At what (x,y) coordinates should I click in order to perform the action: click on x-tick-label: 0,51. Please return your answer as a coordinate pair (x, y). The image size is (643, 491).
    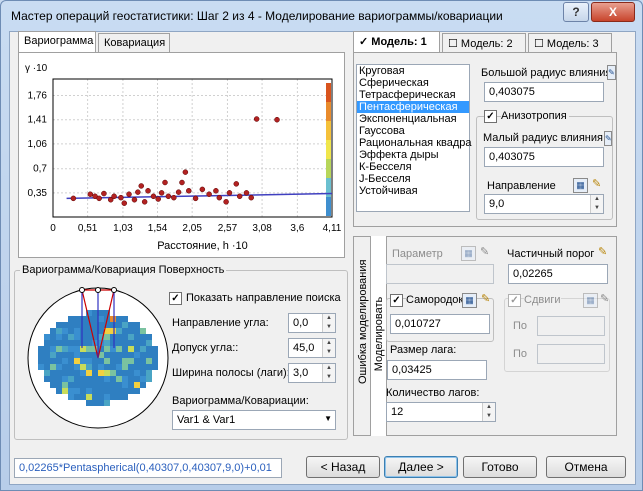
    Looking at the image, I should click on (88, 228).